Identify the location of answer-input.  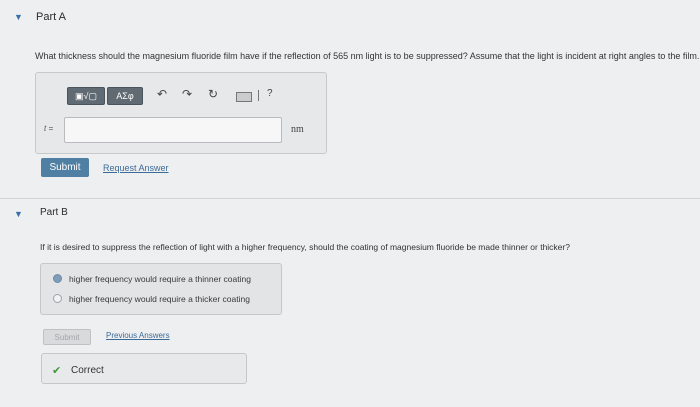
(173, 130).